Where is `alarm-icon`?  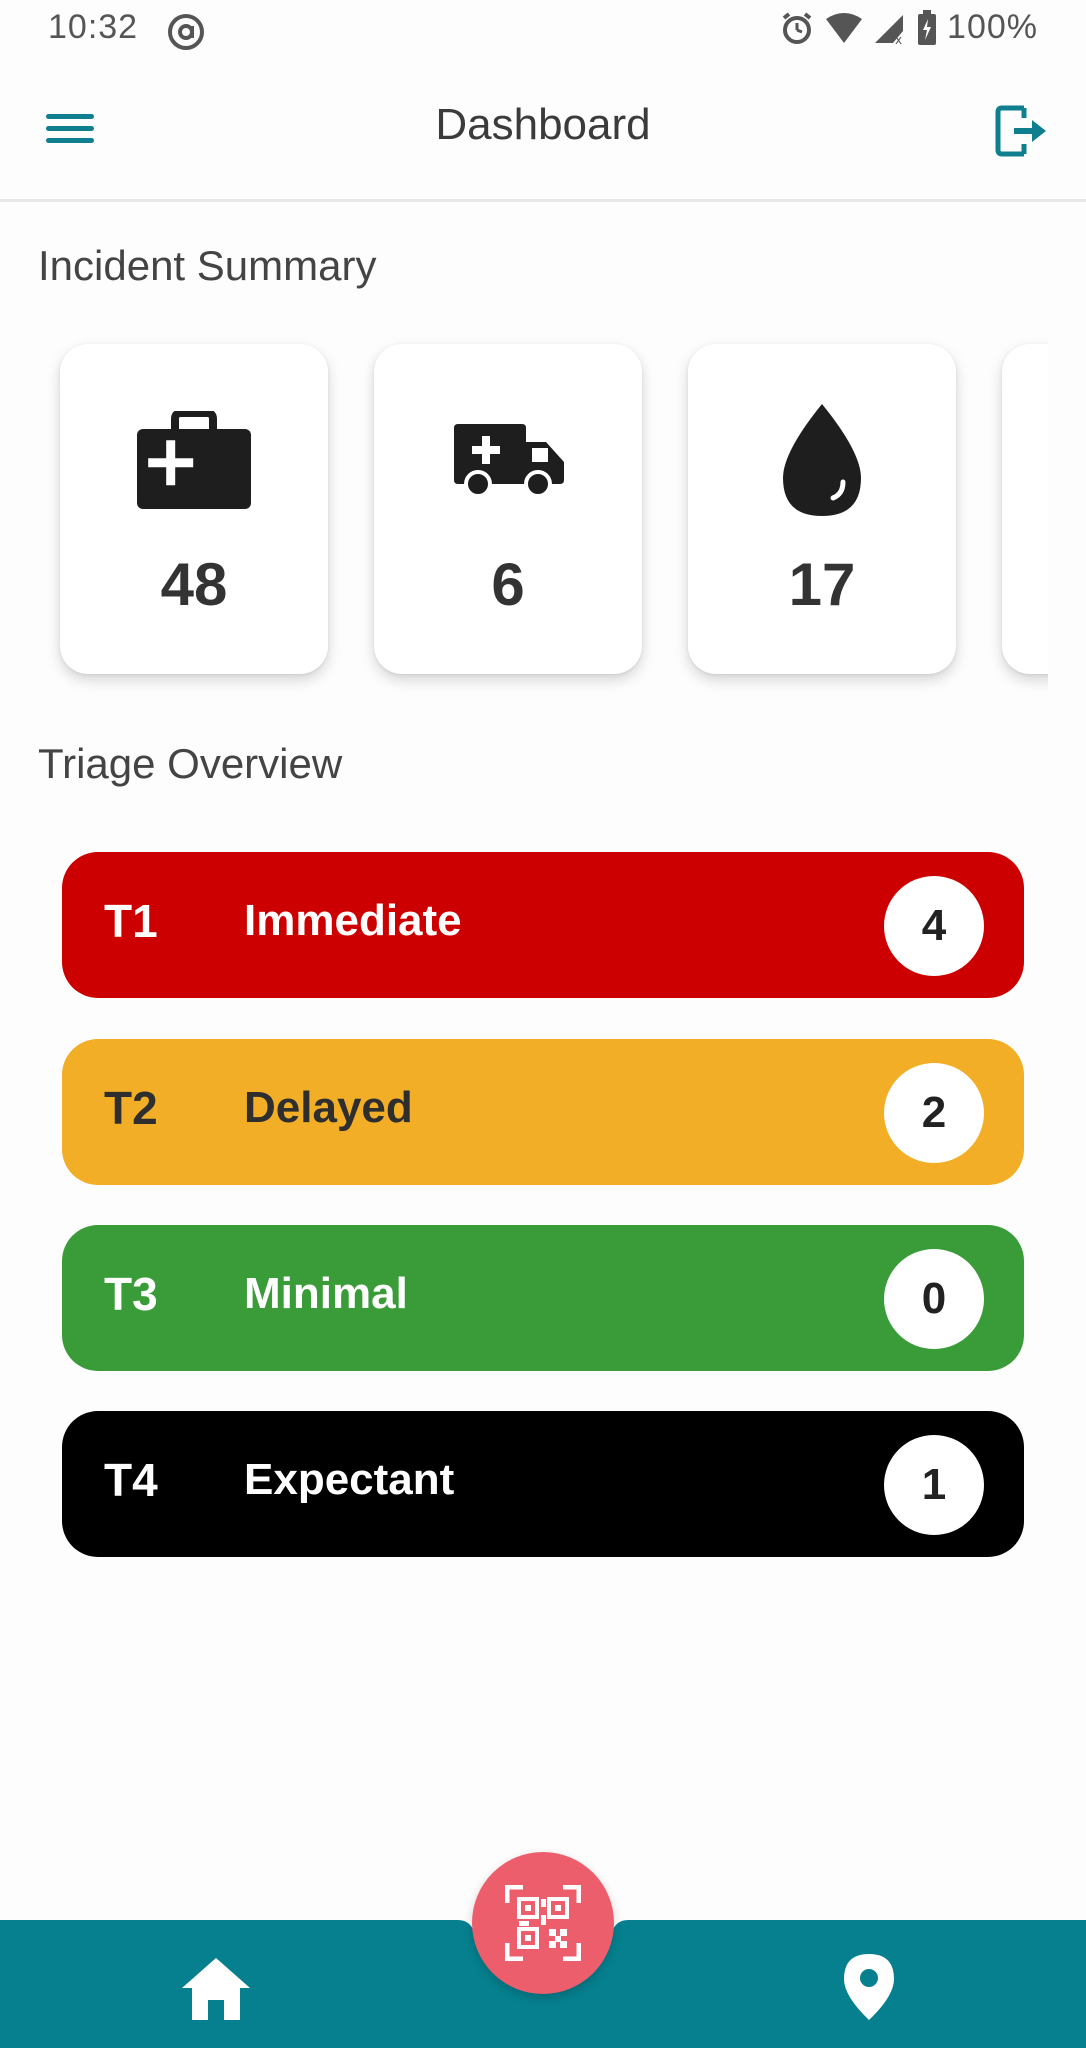
alarm-icon is located at coordinates (797, 27).